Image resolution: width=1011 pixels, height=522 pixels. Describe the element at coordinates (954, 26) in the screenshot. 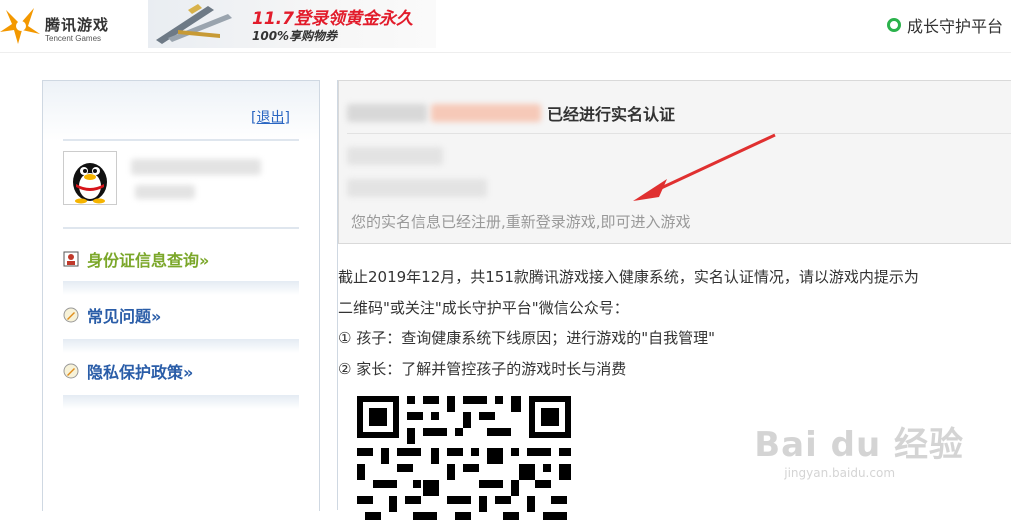

I see `guardian-label: 成长守护平台` at that location.